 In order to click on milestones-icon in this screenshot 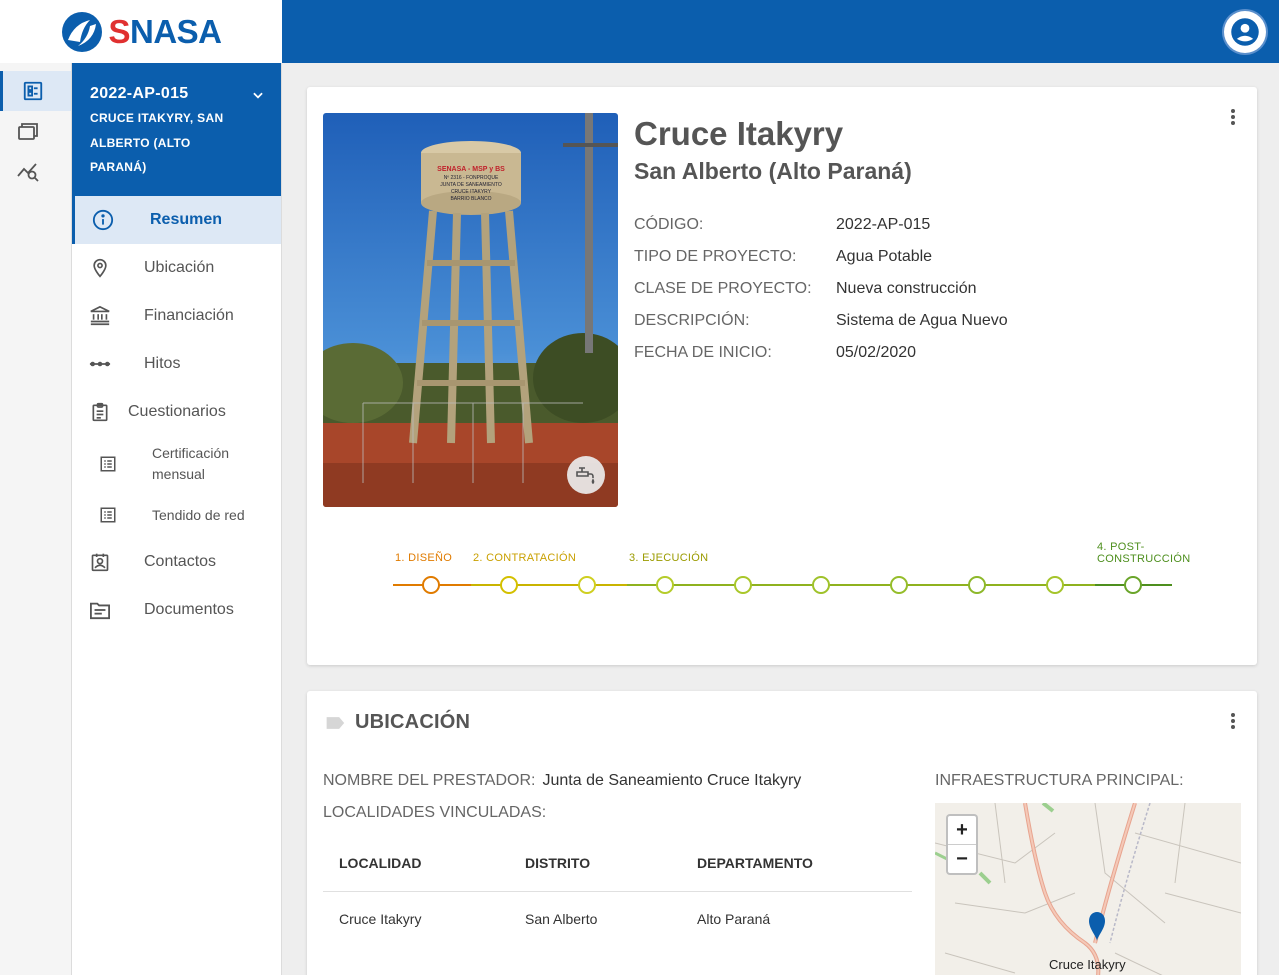, I will do `click(100, 364)`.